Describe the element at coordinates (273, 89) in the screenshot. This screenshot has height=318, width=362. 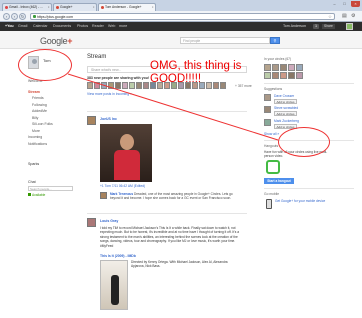
I see `suggestions-heading: Suggestions` at that location.